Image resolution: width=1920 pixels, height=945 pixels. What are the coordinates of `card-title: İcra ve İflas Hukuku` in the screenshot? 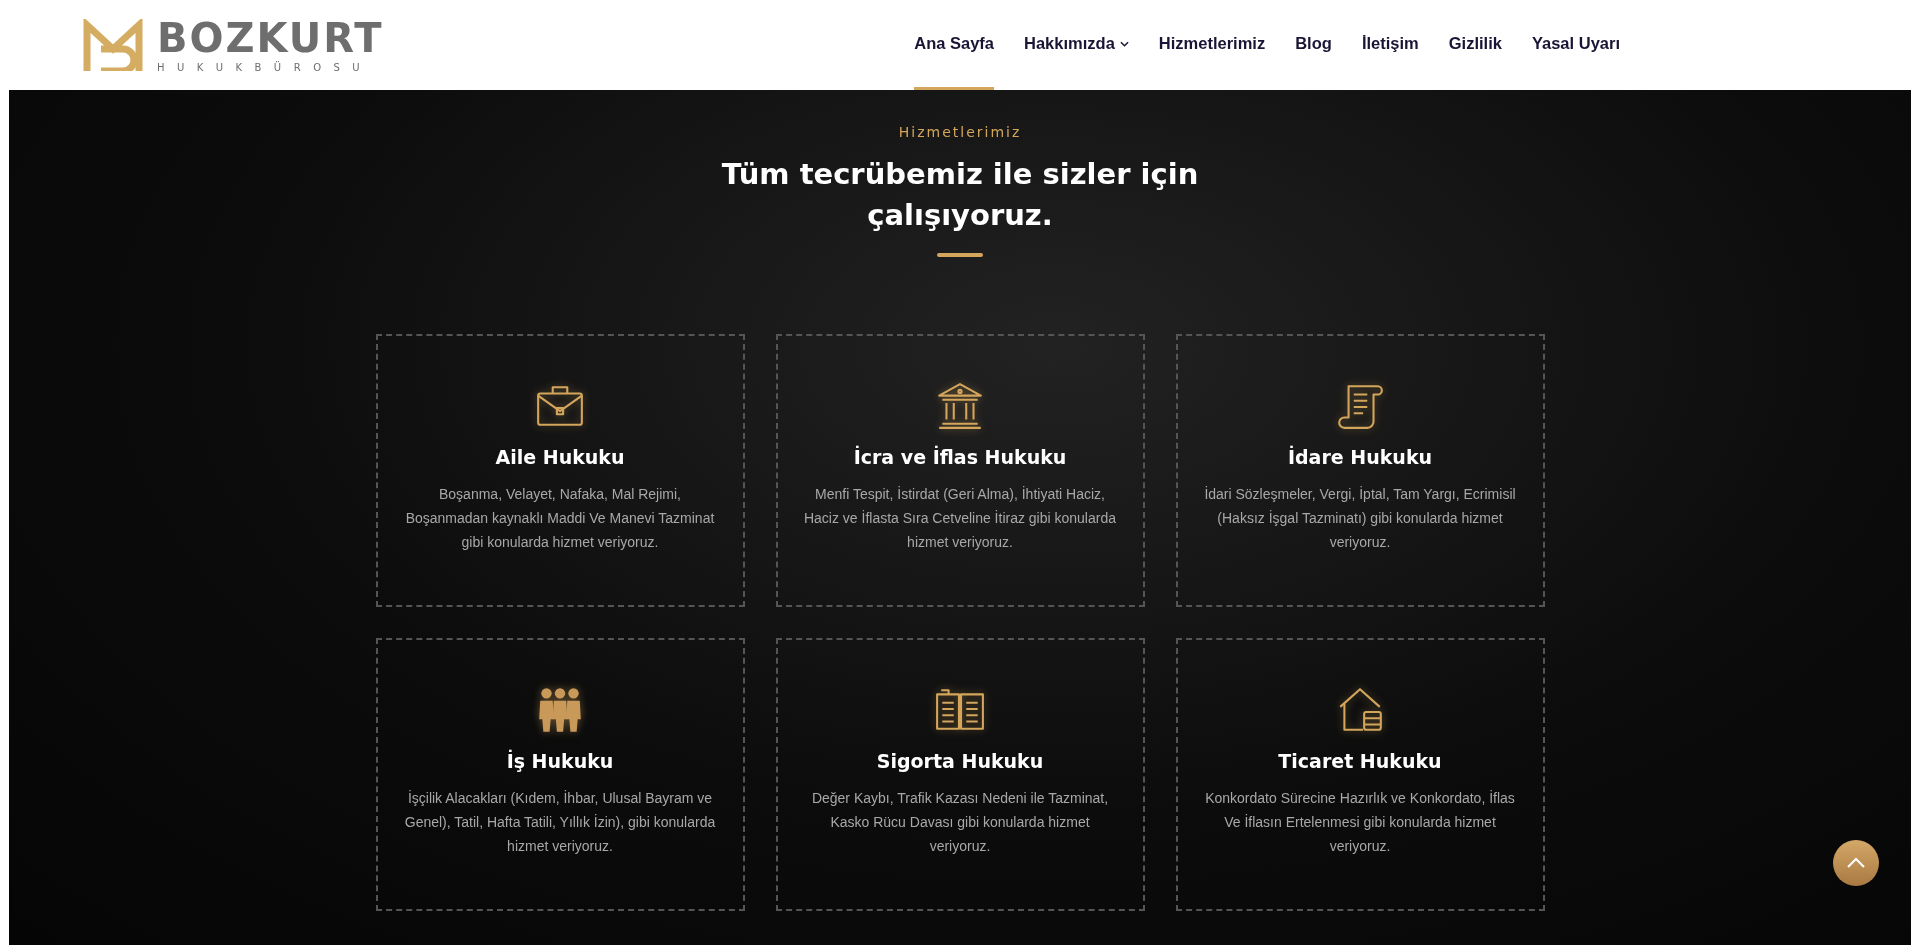 It's located at (960, 457).